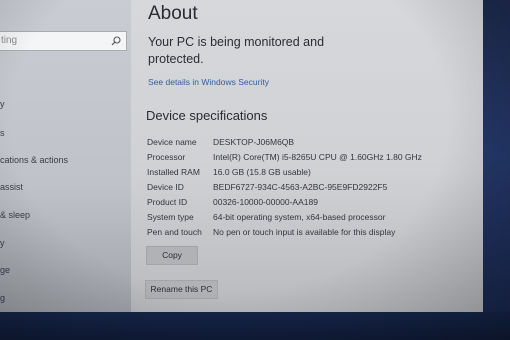  Describe the element at coordinates (2, 104) in the screenshot. I see `sidebar-item-0: y` at that location.